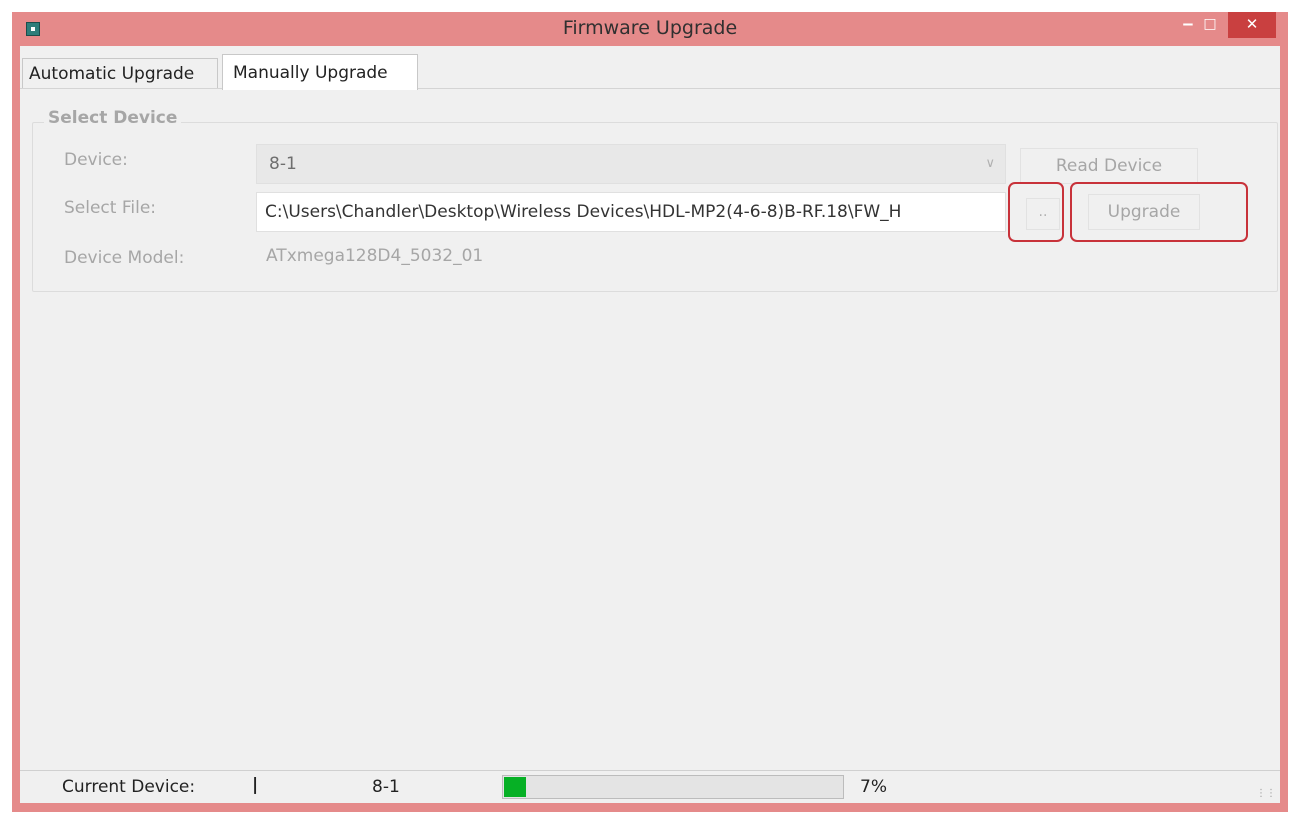 This screenshot has width=1296, height=816. Describe the element at coordinates (110, 208) in the screenshot. I see `select-file-label: Select File:` at that location.